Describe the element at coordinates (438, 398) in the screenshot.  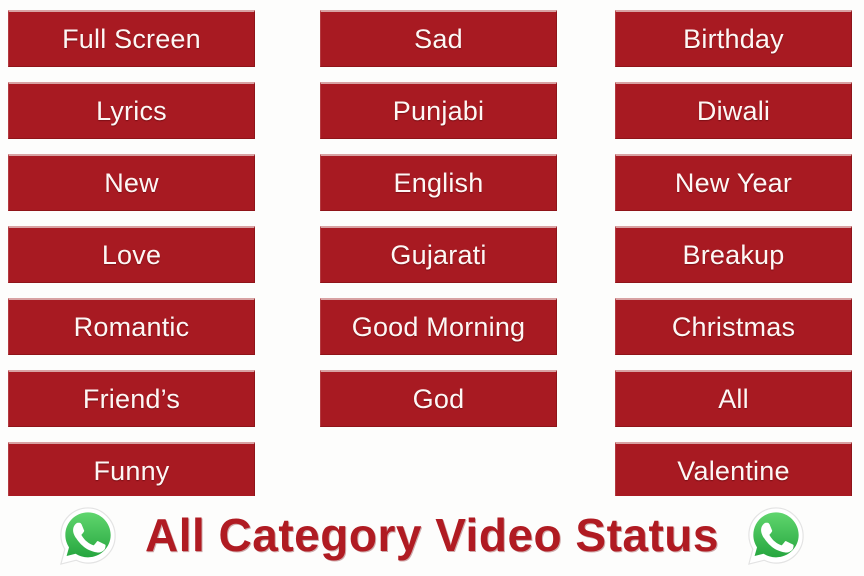
I see `category-button-god: God` at that location.